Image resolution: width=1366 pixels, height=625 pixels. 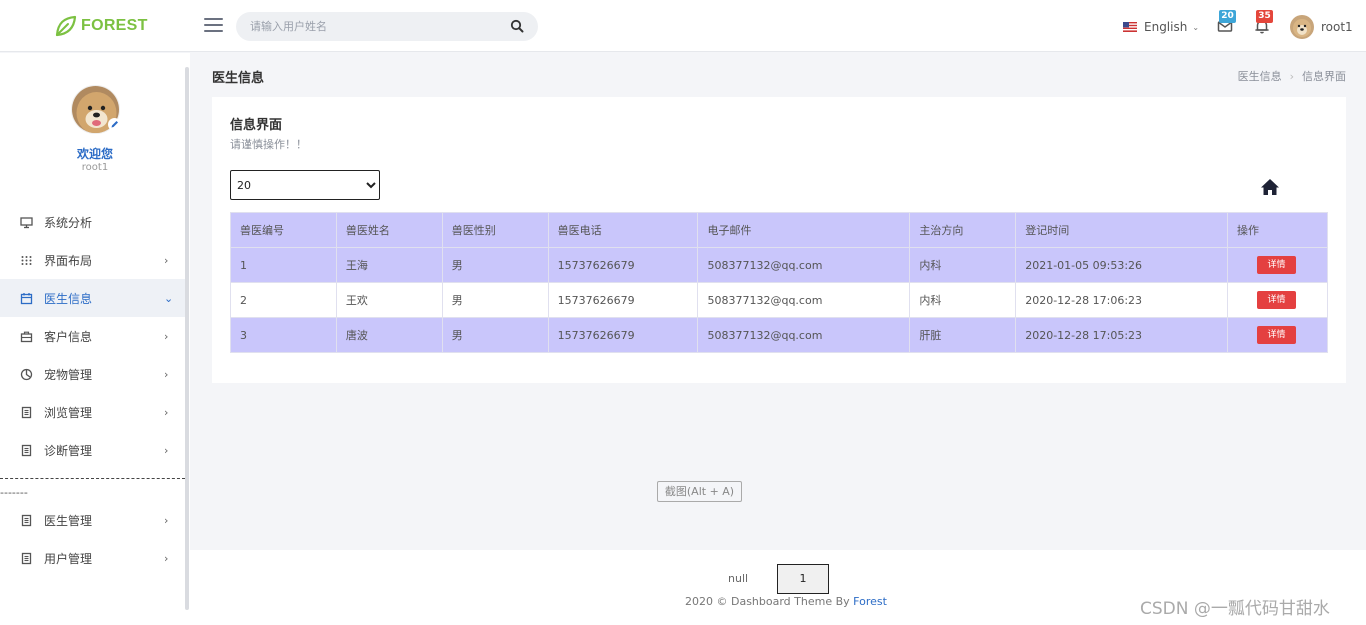 I want to click on monitor-icon, so click(x=26, y=222).